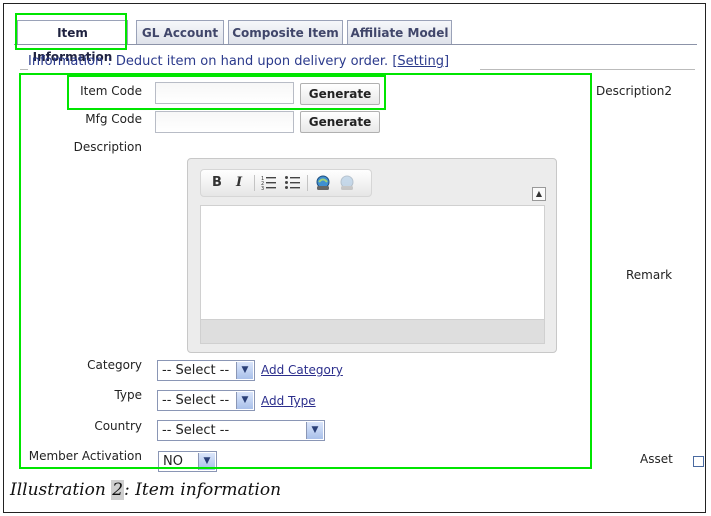 The height and width of the screenshot is (516, 711). What do you see at coordinates (217, 183) in the screenshot?
I see `bold-icon: B` at bounding box center [217, 183].